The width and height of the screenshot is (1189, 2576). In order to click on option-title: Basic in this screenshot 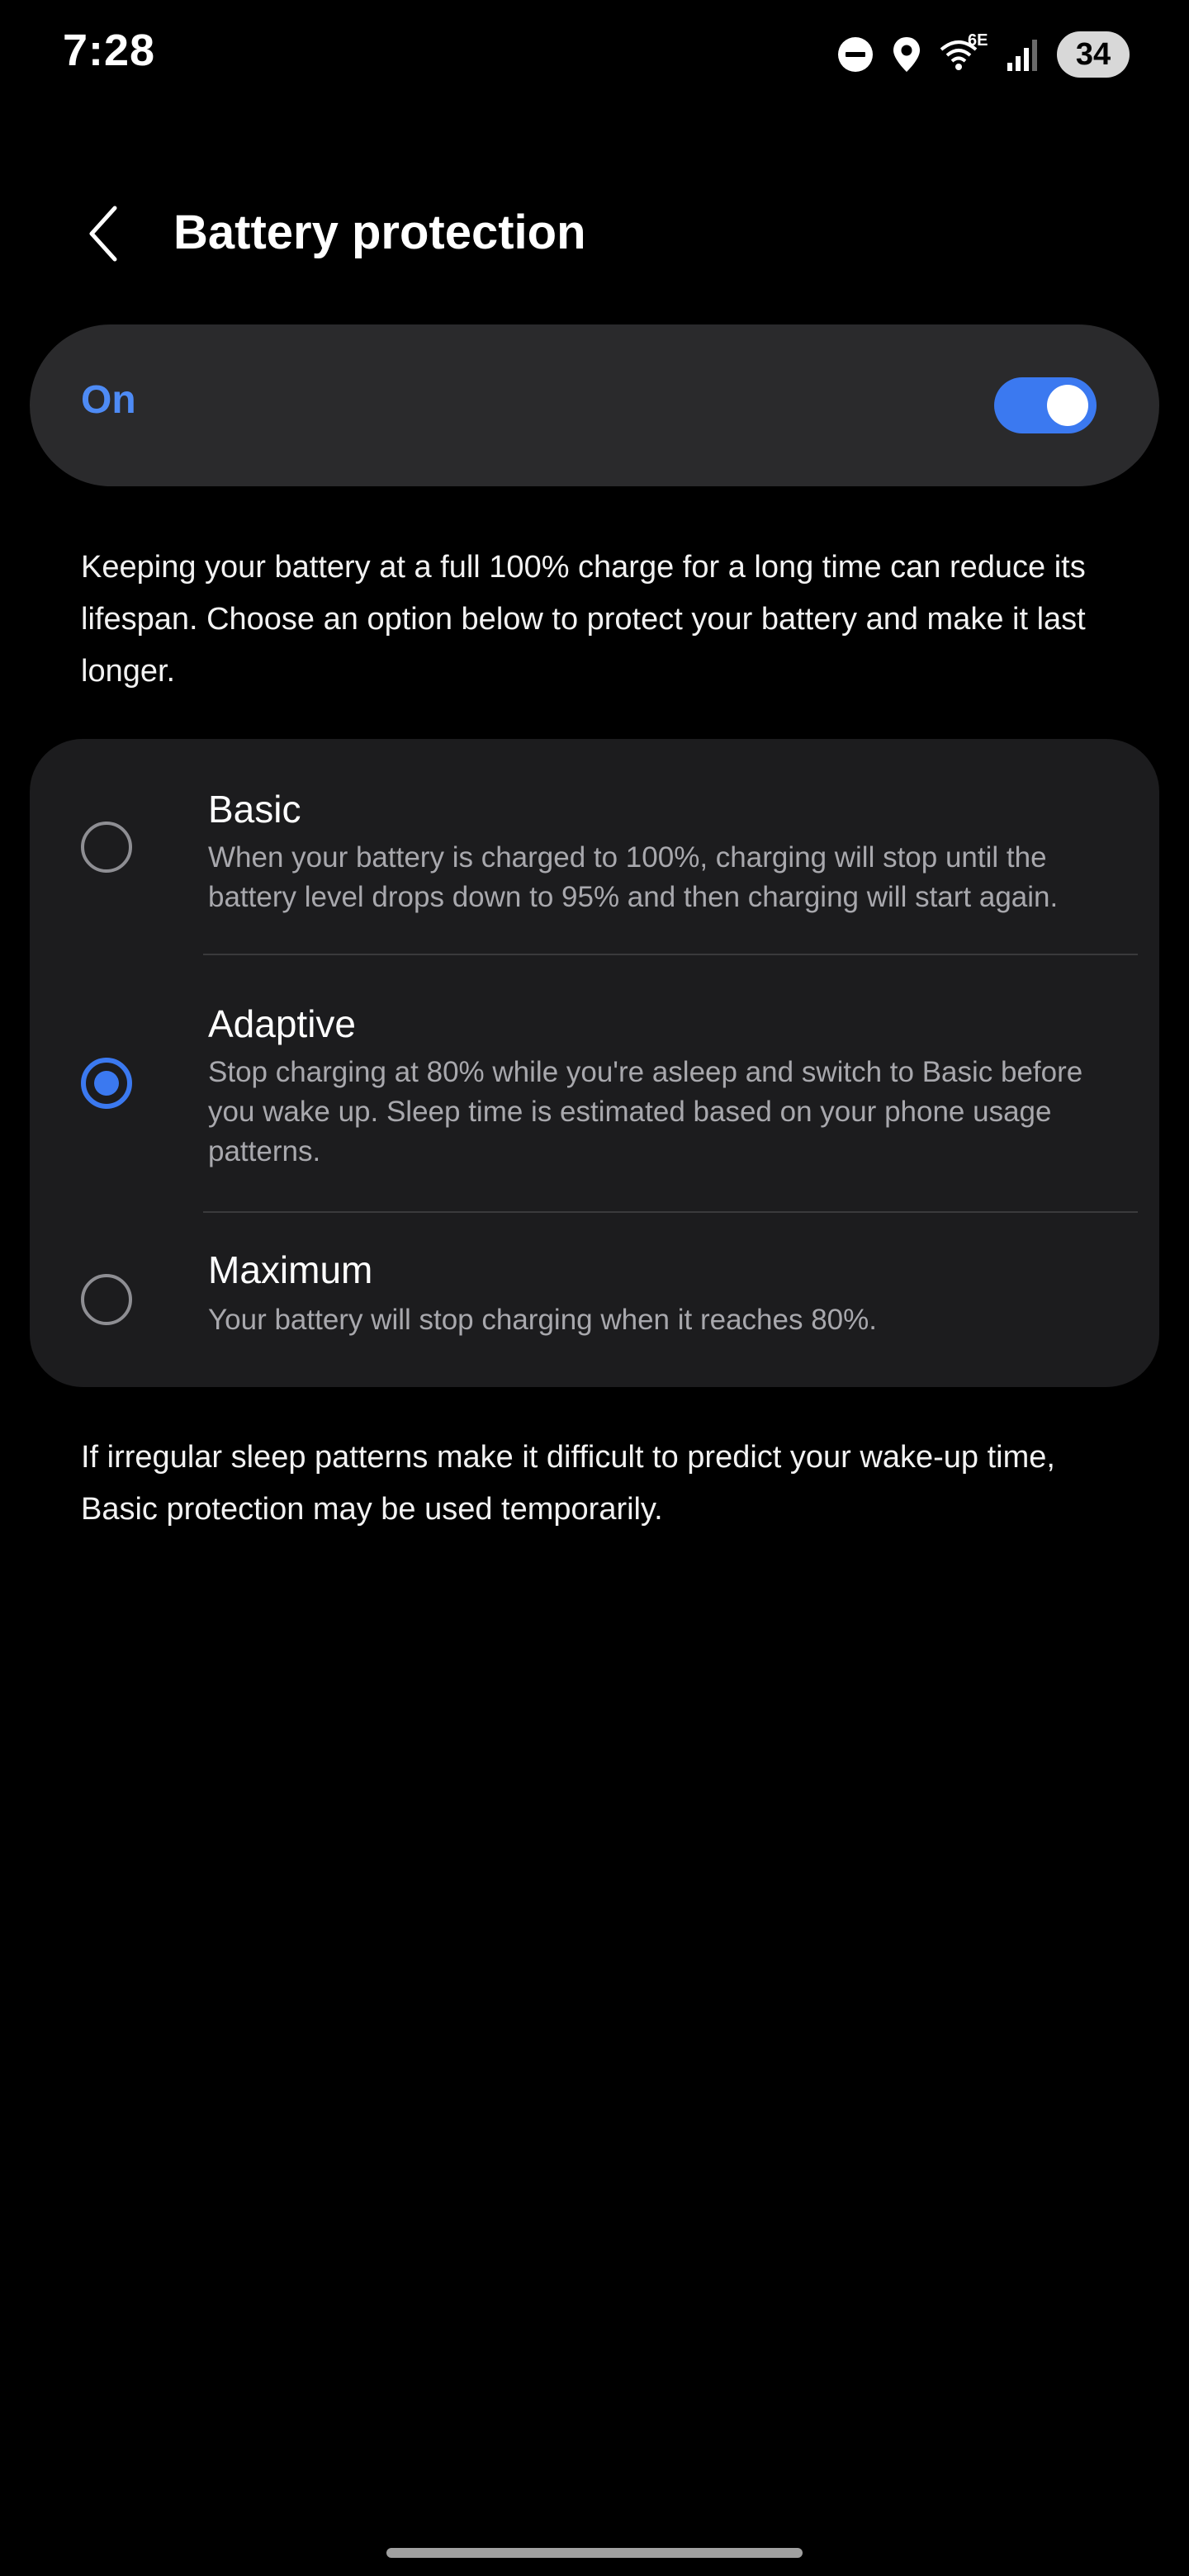, I will do `click(254, 809)`.